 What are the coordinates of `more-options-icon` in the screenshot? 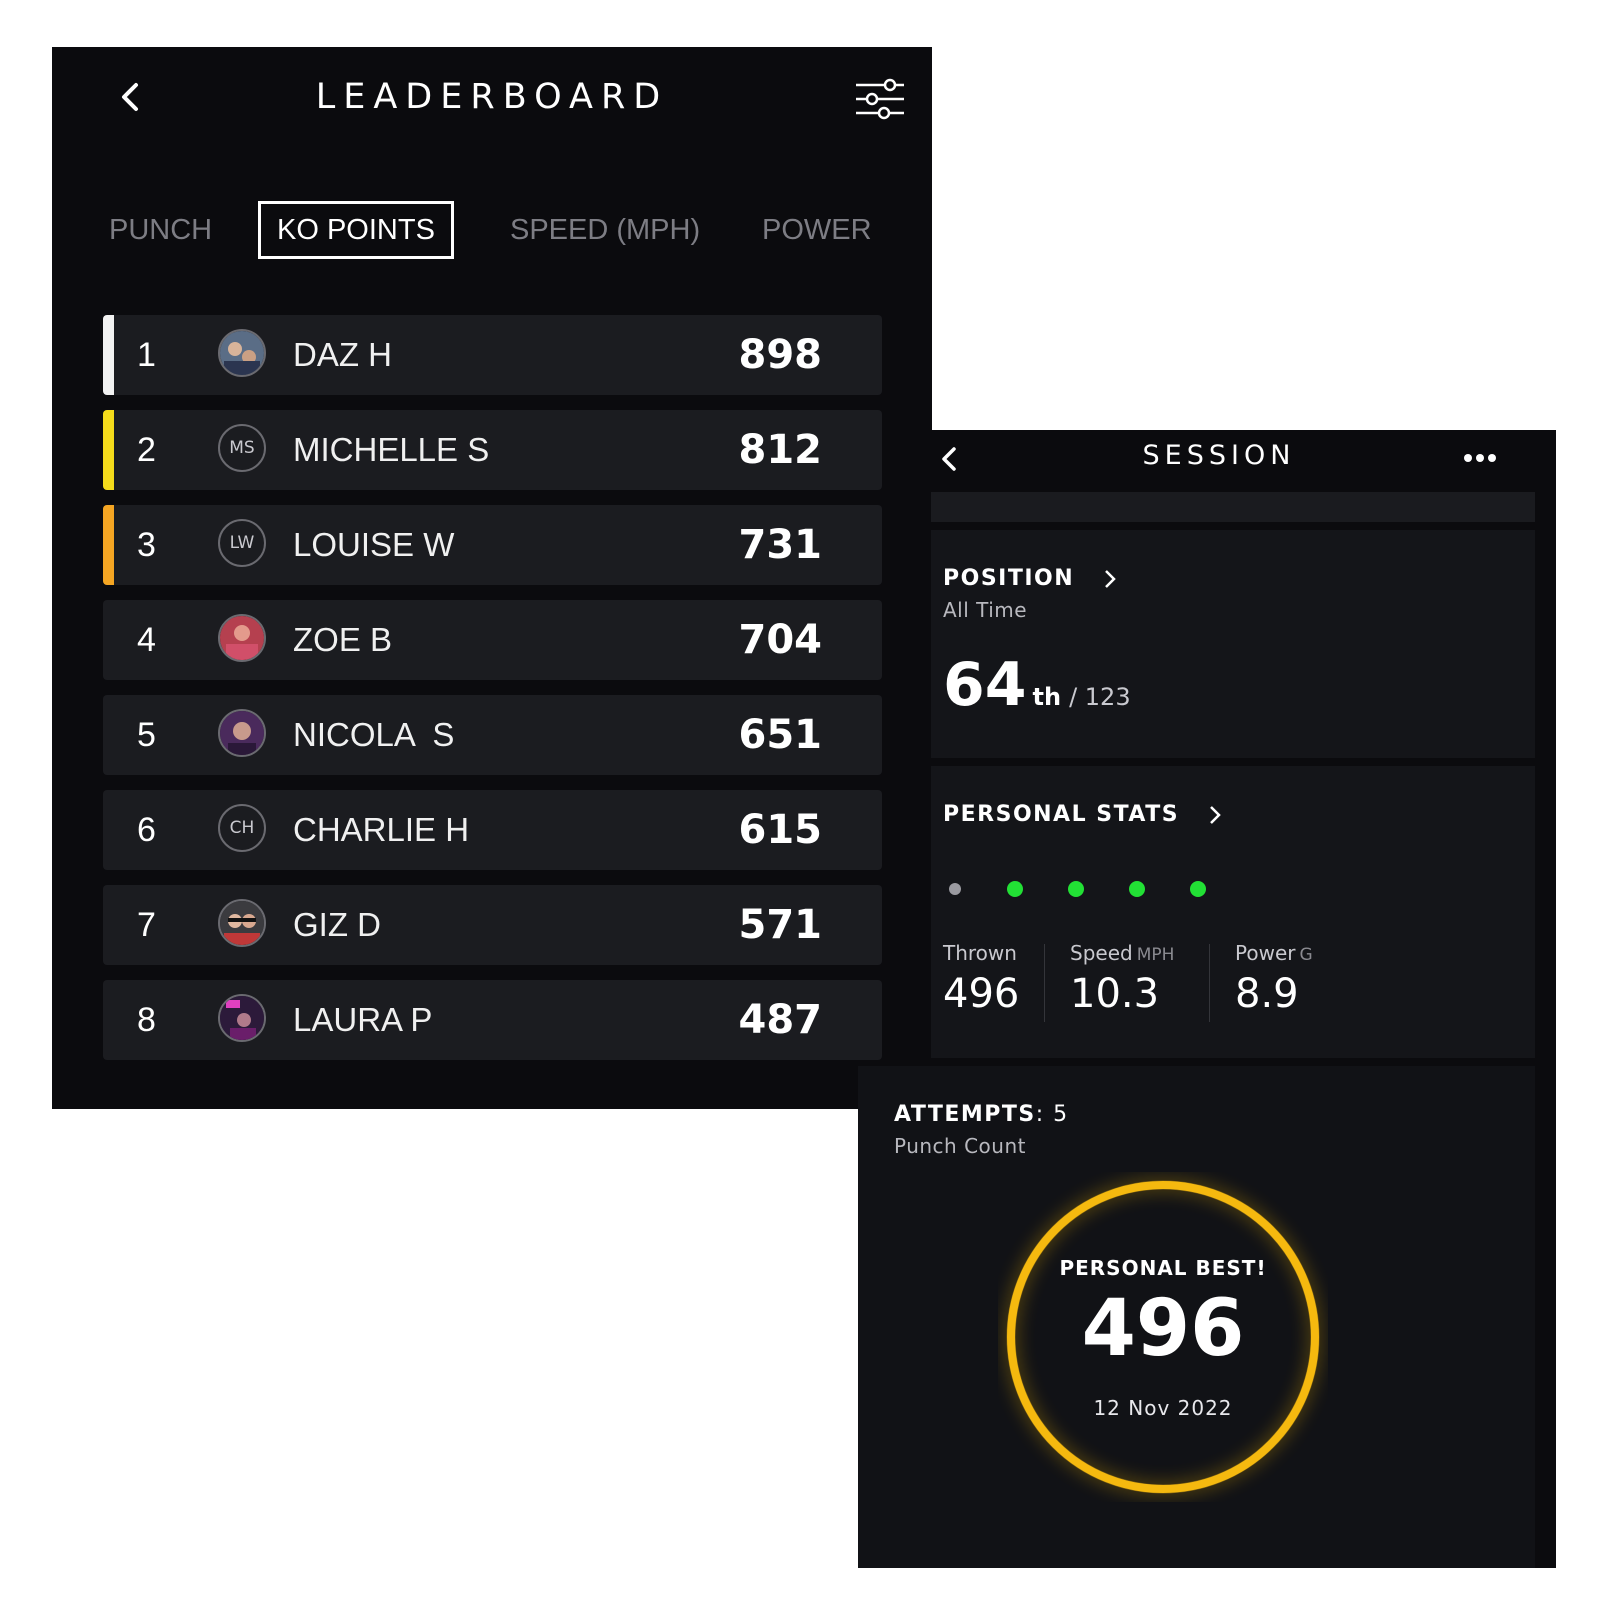 It's located at (1482, 458).